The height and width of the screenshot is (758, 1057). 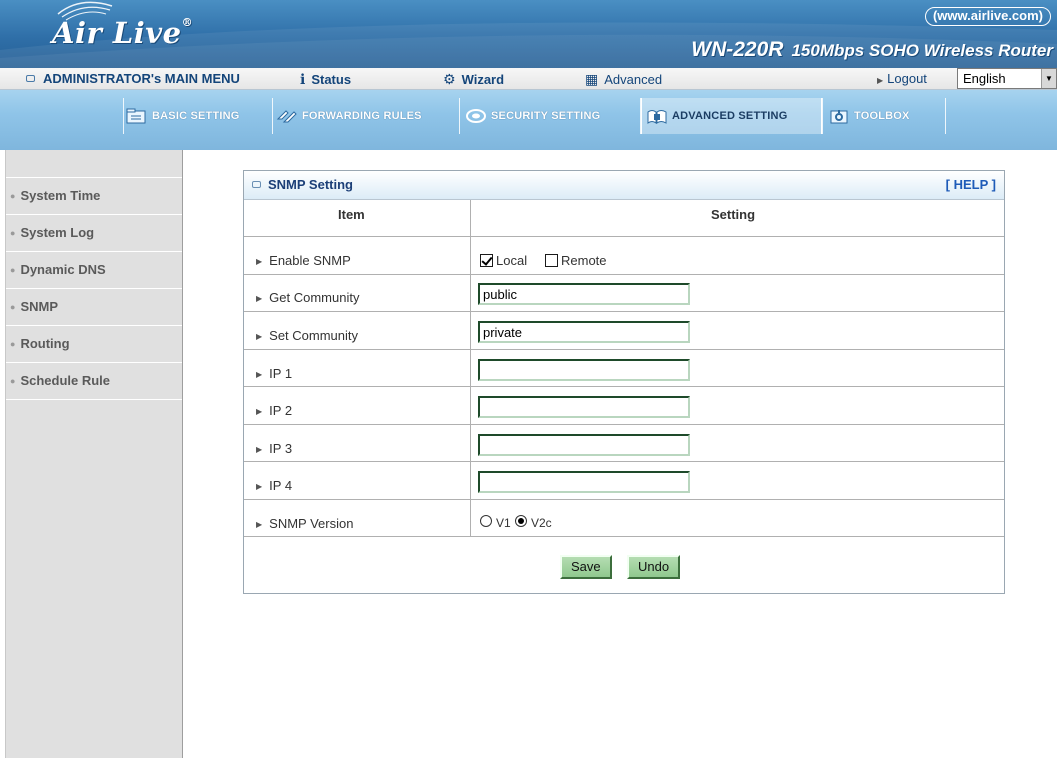 I want to click on model-description: 150Mbps SOHO Wireless Router, so click(x=922, y=50).